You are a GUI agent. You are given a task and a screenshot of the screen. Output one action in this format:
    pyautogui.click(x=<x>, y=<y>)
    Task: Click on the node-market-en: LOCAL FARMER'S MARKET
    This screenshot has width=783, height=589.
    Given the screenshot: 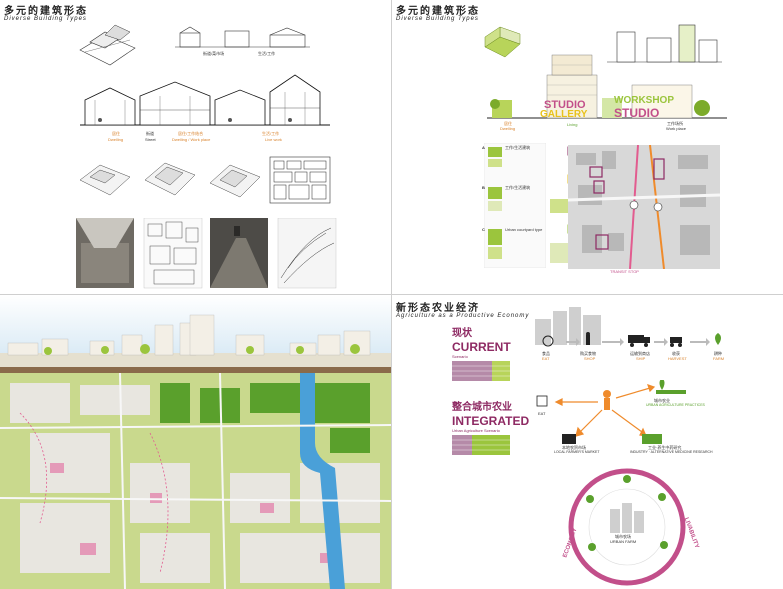 What is the action you would take?
    pyautogui.click(x=577, y=452)
    